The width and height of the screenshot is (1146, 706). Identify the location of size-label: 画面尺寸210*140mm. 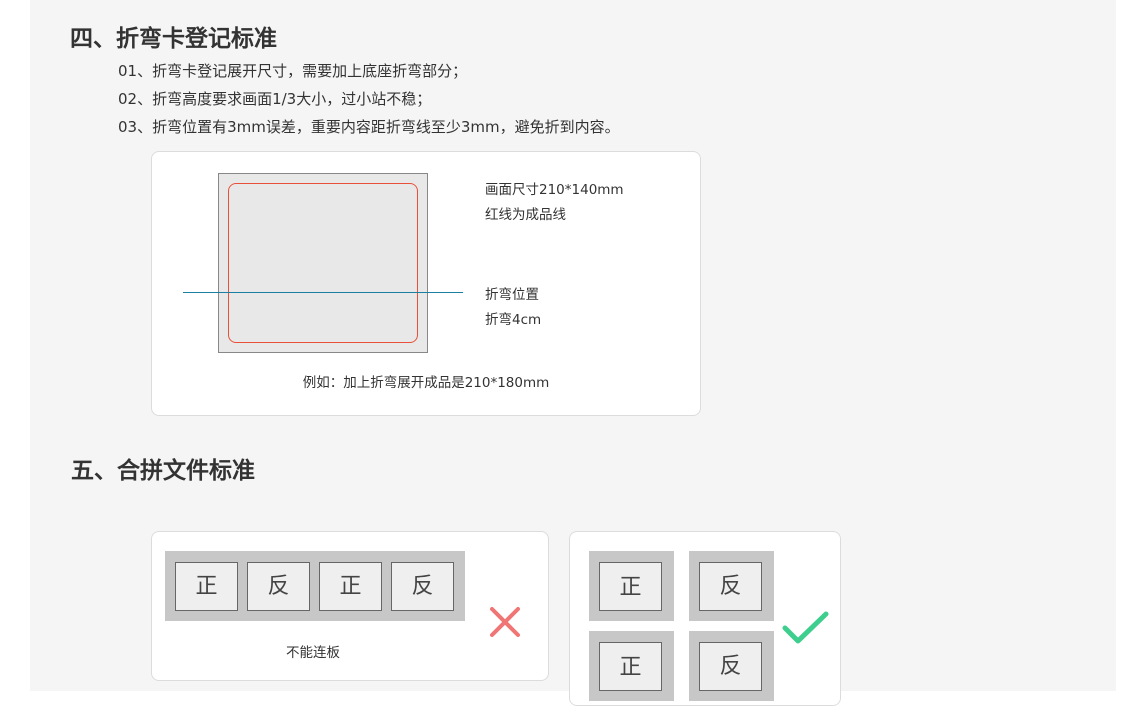
(554, 190).